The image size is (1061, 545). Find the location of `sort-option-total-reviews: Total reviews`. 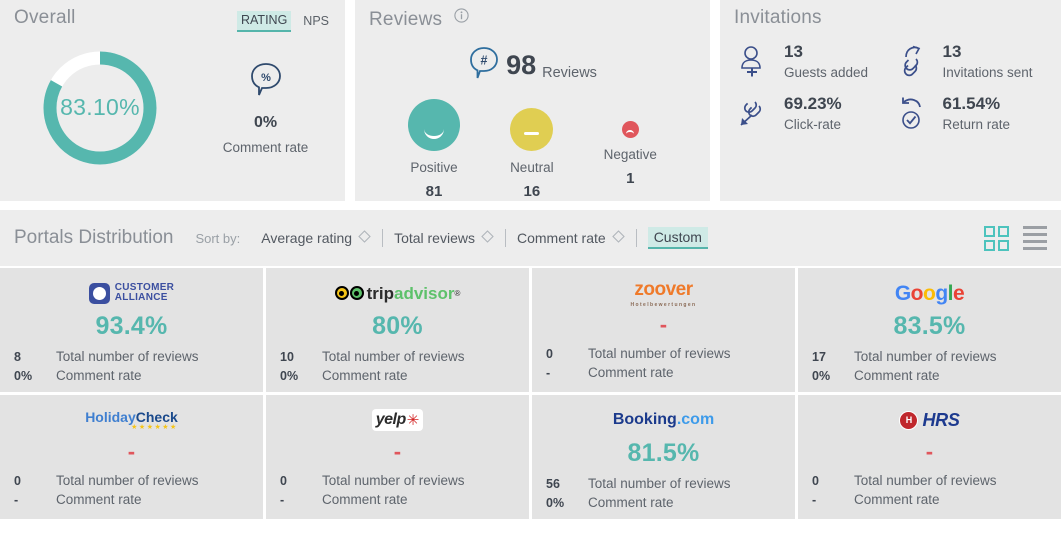

sort-option-total-reviews: Total reviews is located at coordinates (444, 238).